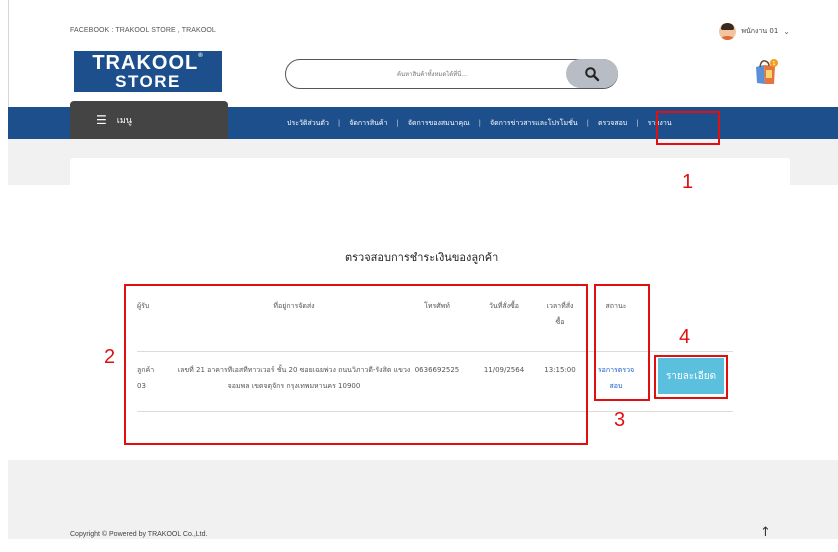 The width and height of the screenshot is (838, 552). I want to click on menu-toggle-button: ☰ เมนู, so click(149, 120).